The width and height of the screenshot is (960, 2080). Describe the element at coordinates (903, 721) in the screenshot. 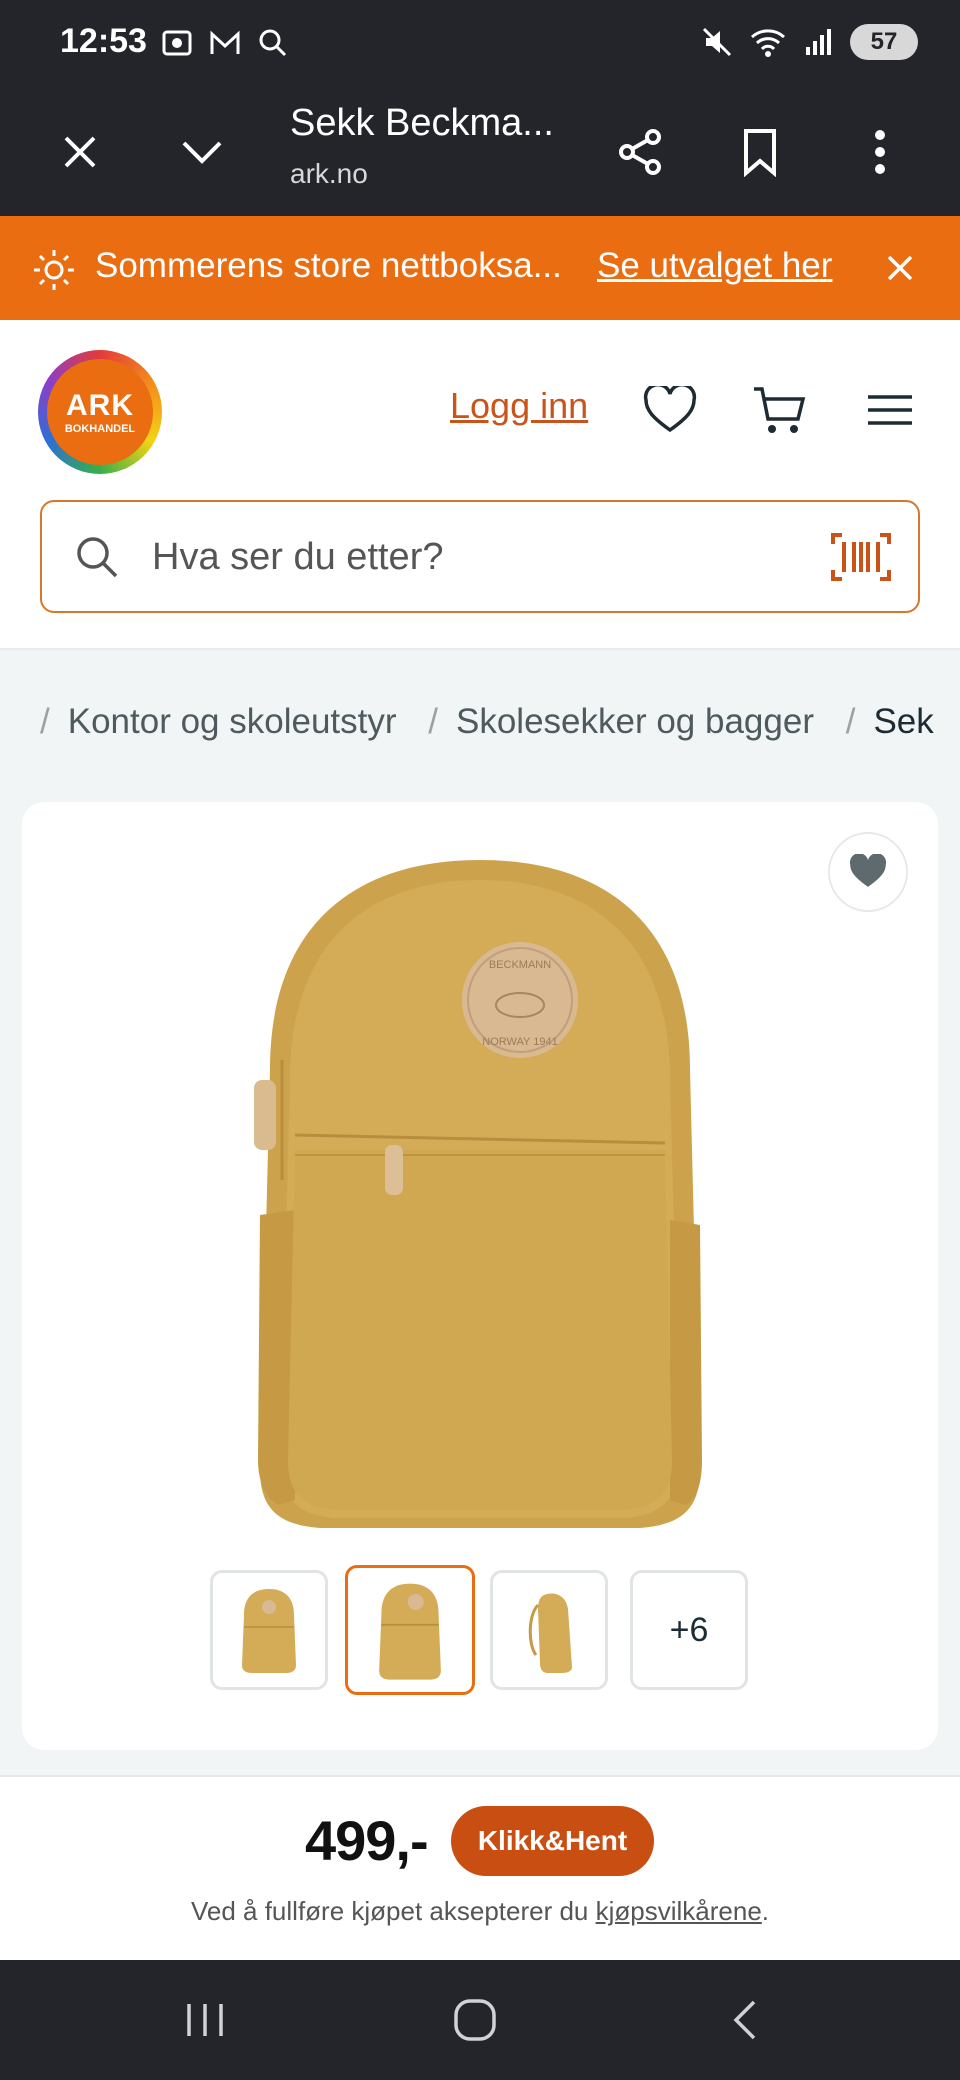

I see `breadcrumb-current: Sek` at that location.